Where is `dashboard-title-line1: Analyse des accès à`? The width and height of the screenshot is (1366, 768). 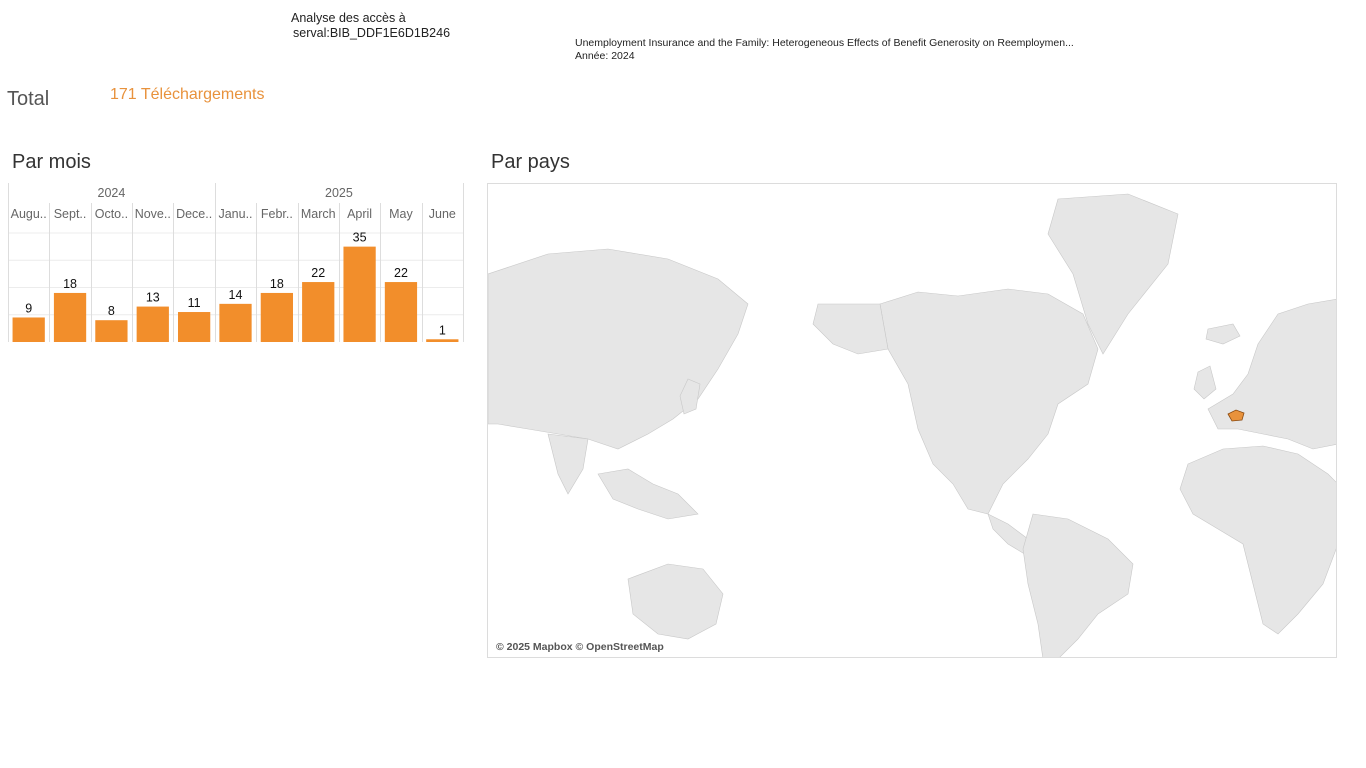
dashboard-title-line1: Analyse des accès à is located at coordinates (348, 18).